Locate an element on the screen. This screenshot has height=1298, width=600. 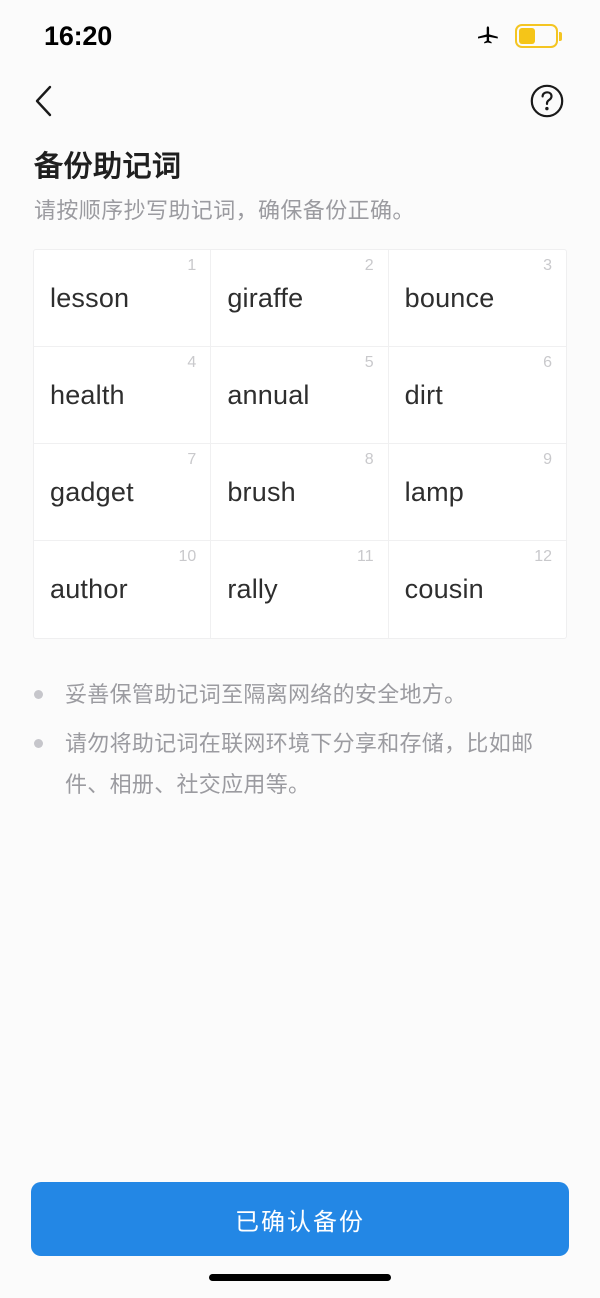
navigation-bar is located at coordinates (300, 103).